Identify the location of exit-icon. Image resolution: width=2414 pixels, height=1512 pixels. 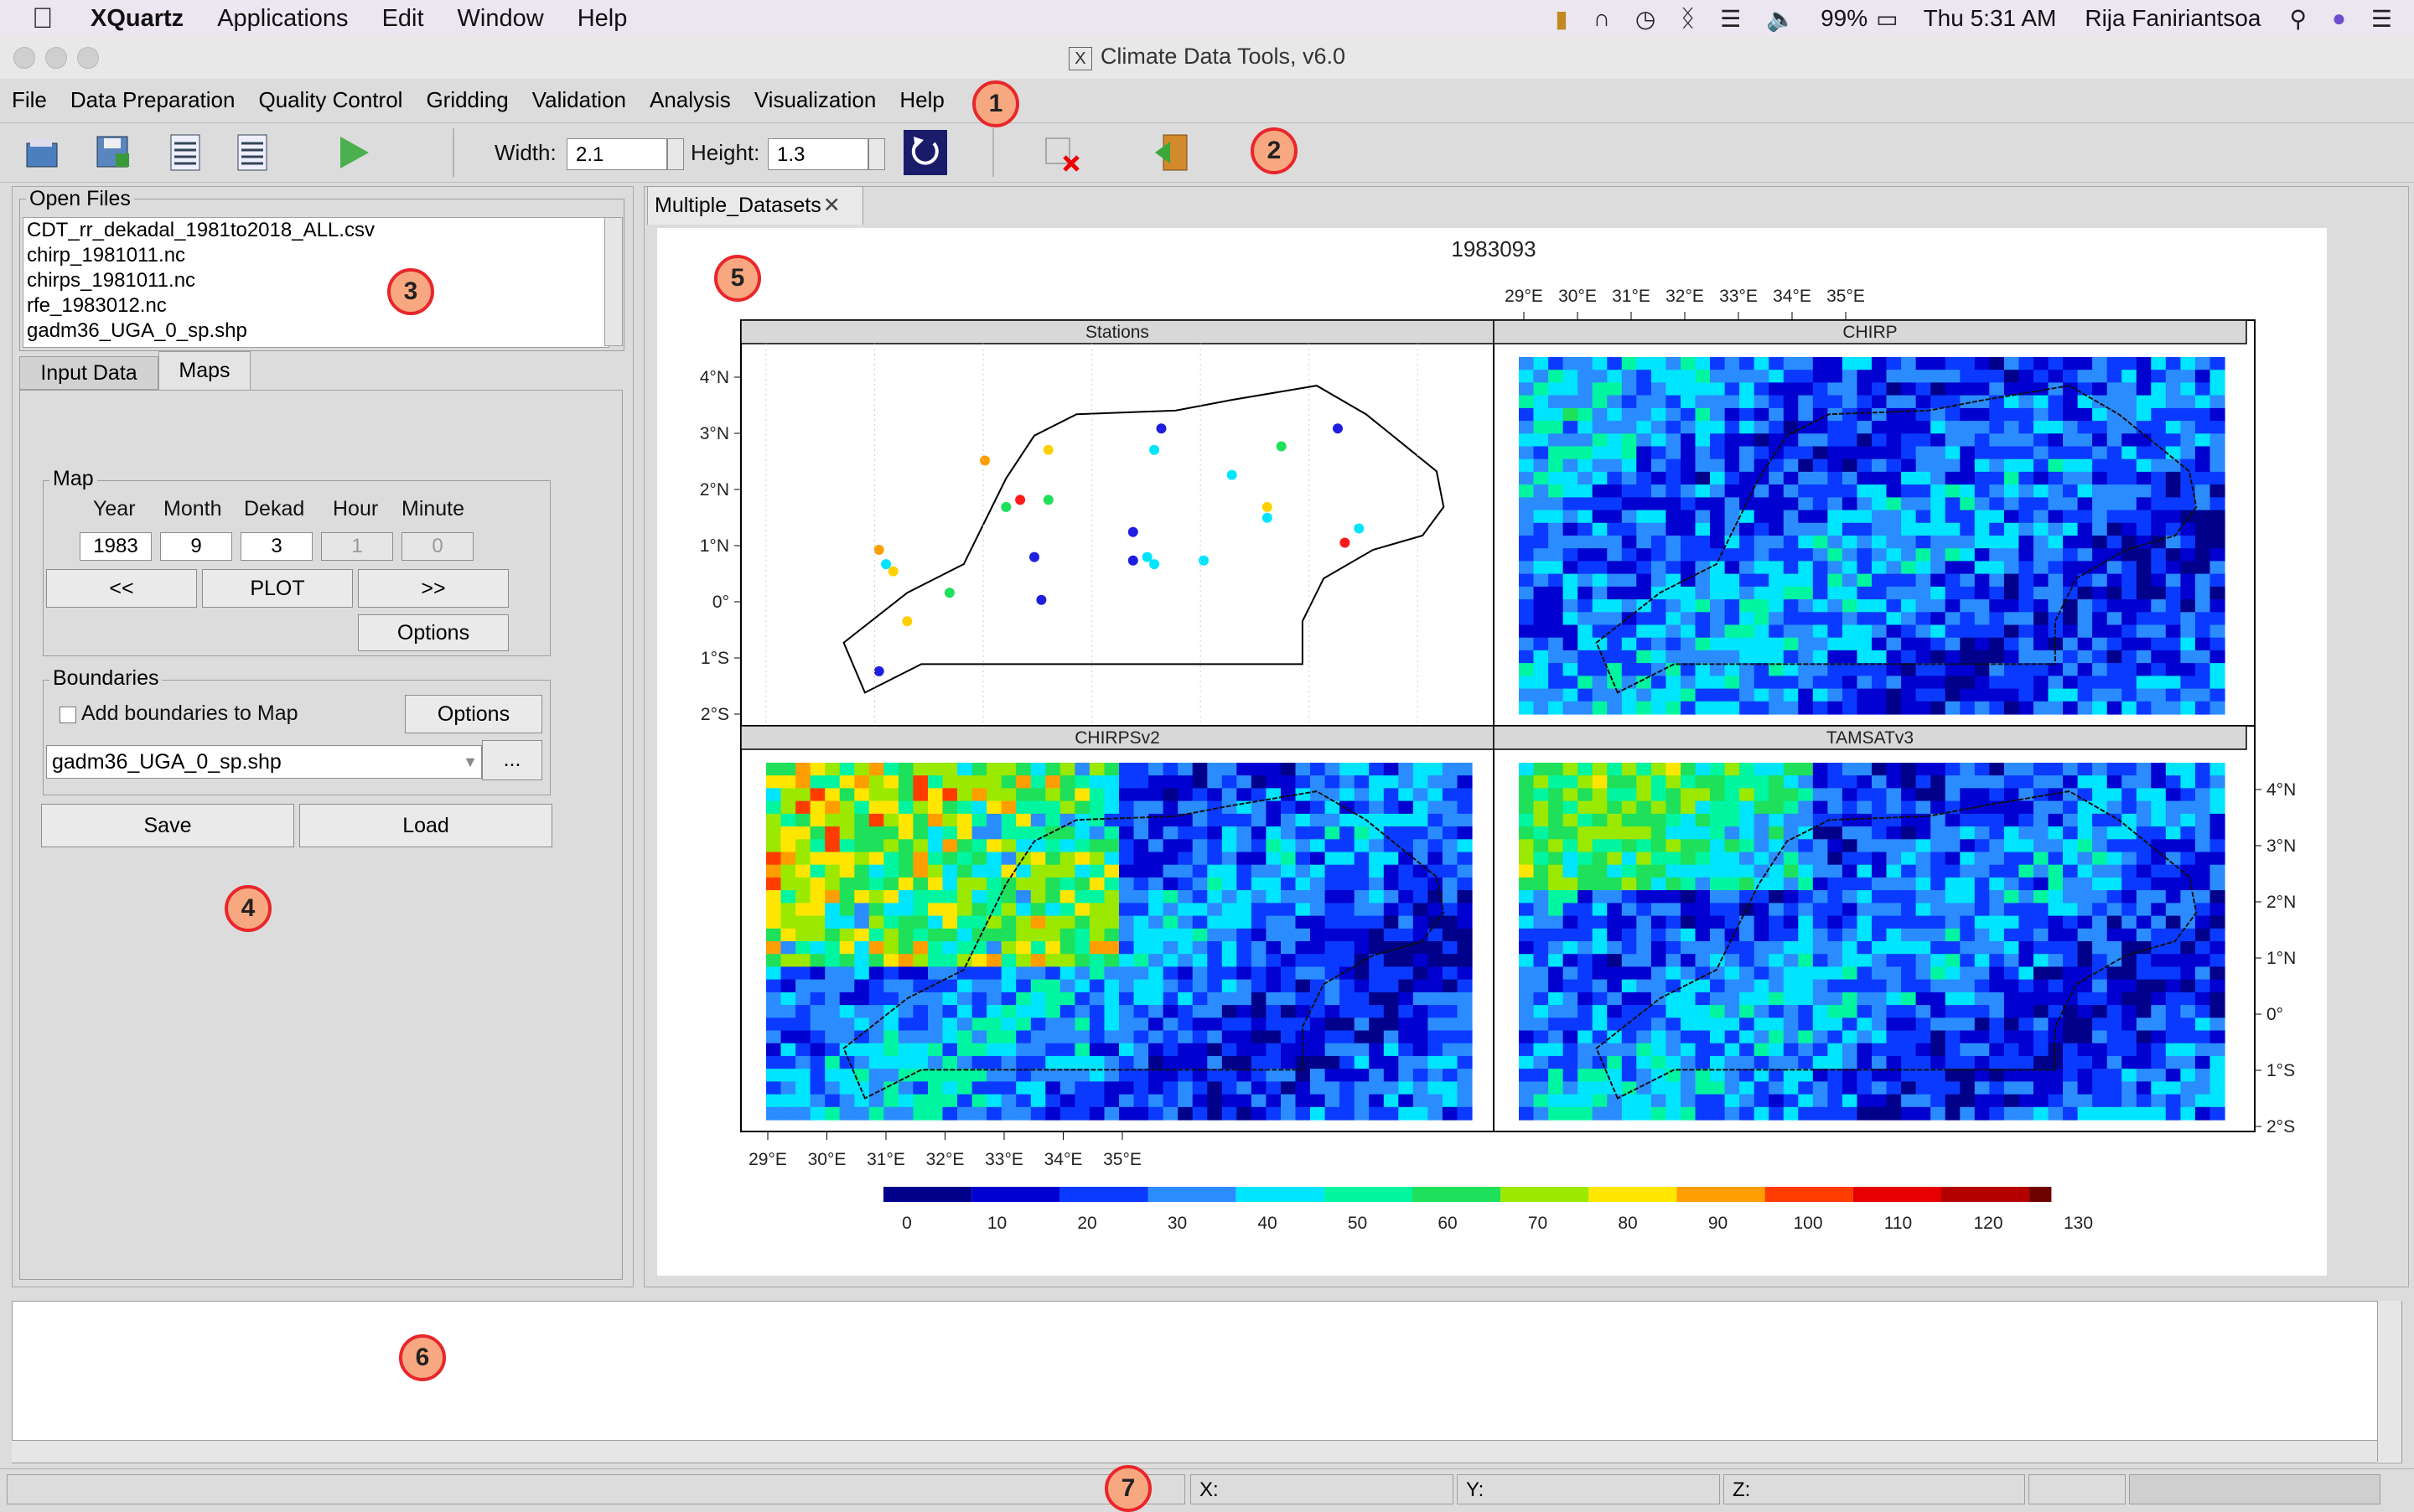
(1173, 152).